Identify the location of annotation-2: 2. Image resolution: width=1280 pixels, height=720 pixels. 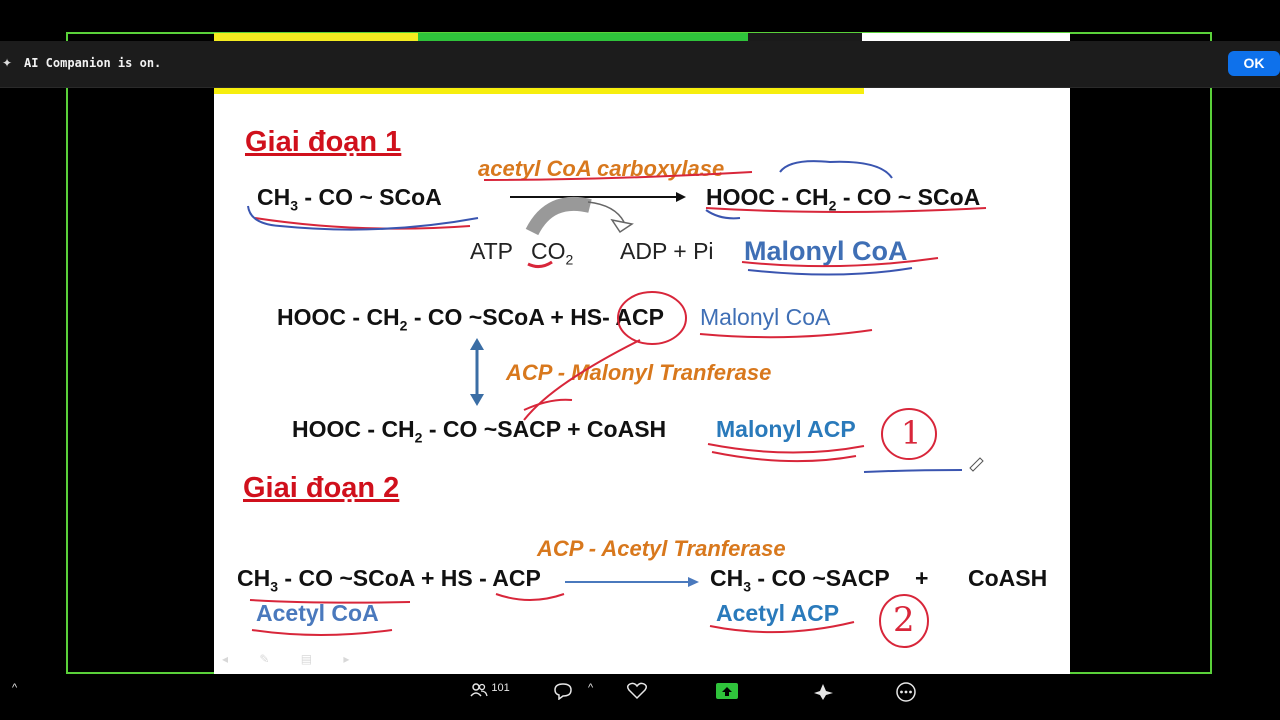
(904, 620).